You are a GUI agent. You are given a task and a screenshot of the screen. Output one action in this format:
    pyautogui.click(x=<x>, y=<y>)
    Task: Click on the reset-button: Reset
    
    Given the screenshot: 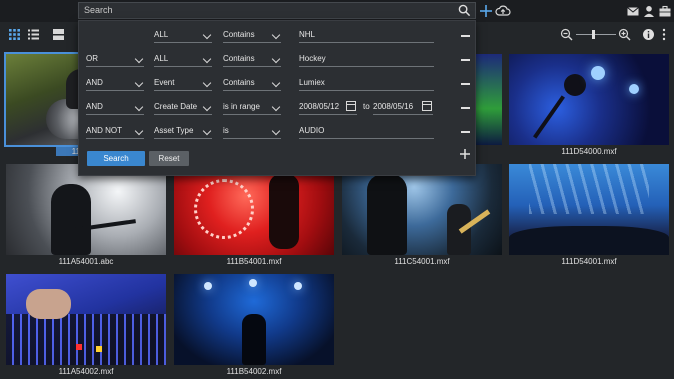 What is the action you would take?
    pyautogui.click(x=169, y=158)
    